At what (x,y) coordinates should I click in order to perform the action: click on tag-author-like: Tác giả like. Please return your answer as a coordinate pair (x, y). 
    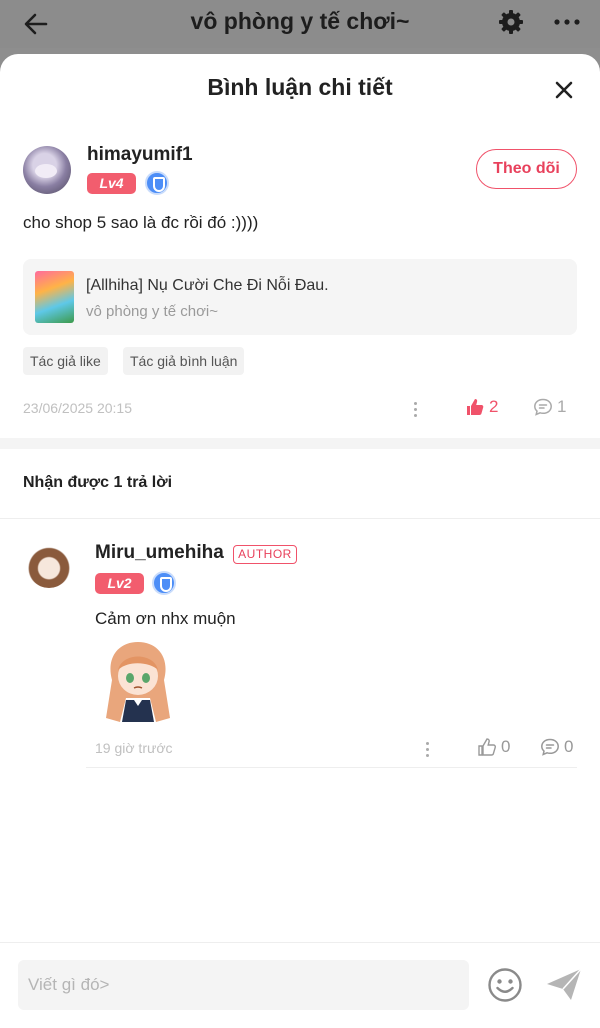
    Looking at the image, I should click on (65, 361).